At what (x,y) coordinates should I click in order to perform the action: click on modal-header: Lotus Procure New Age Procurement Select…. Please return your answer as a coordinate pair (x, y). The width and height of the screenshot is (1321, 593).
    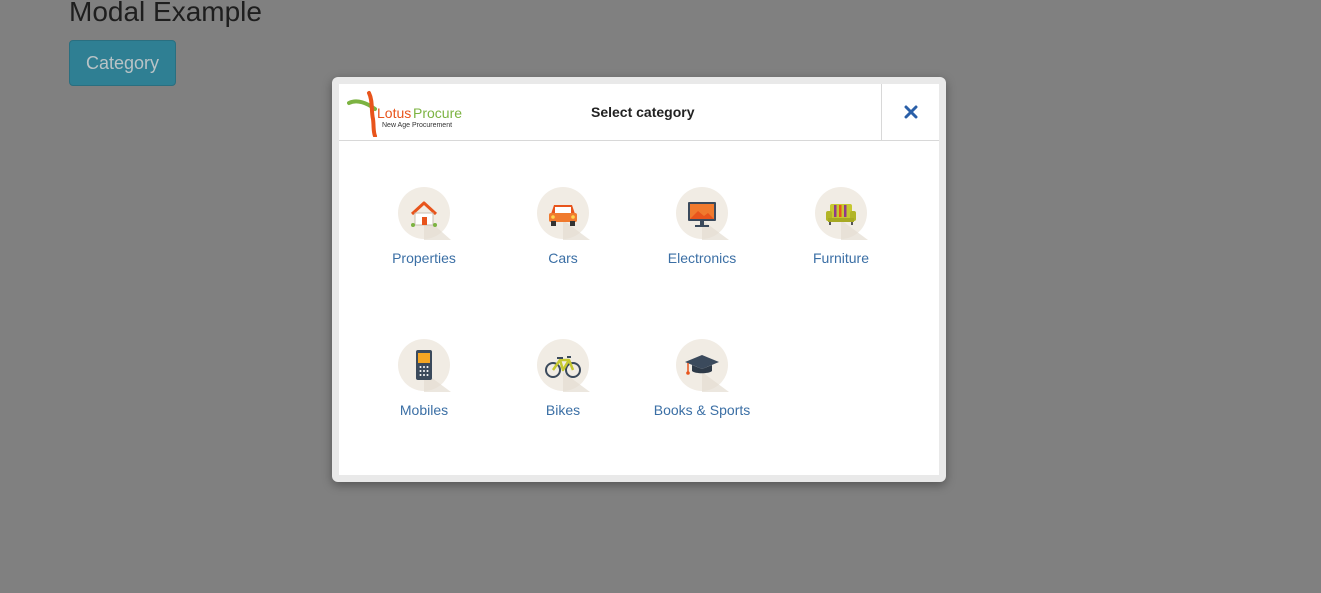
    Looking at the image, I should click on (639, 112).